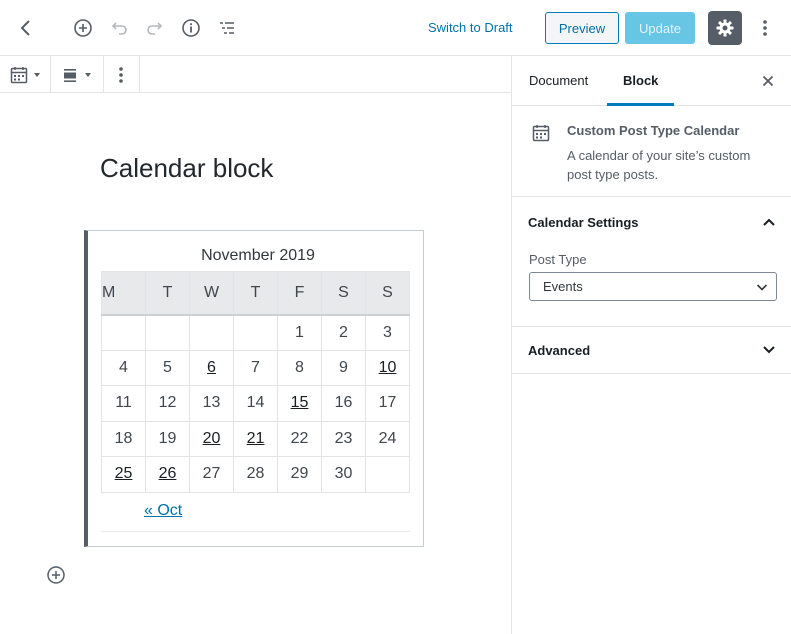  What do you see at coordinates (155, 28) in the screenshot?
I see `redo-icon` at bounding box center [155, 28].